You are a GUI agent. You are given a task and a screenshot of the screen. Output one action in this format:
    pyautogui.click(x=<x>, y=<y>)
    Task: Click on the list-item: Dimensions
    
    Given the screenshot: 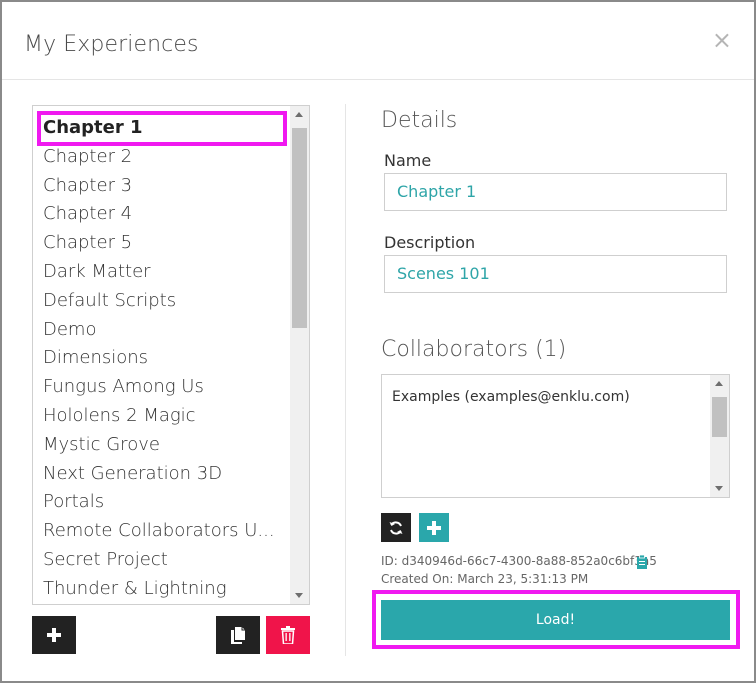 What is the action you would take?
    pyautogui.click(x=168, y=358)
    